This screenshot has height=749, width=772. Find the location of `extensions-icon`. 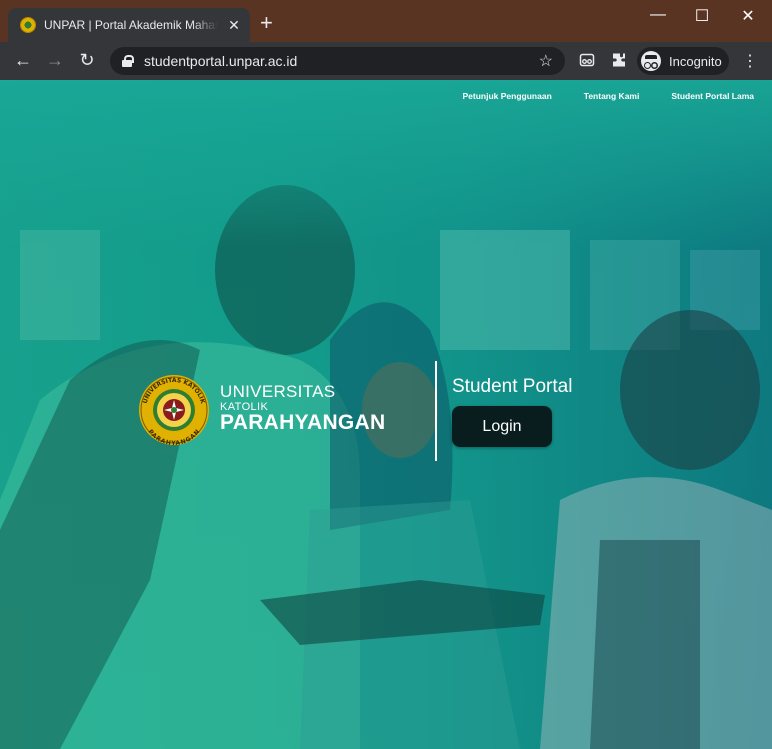

extensions-icon is located at coordinates (619, 62).